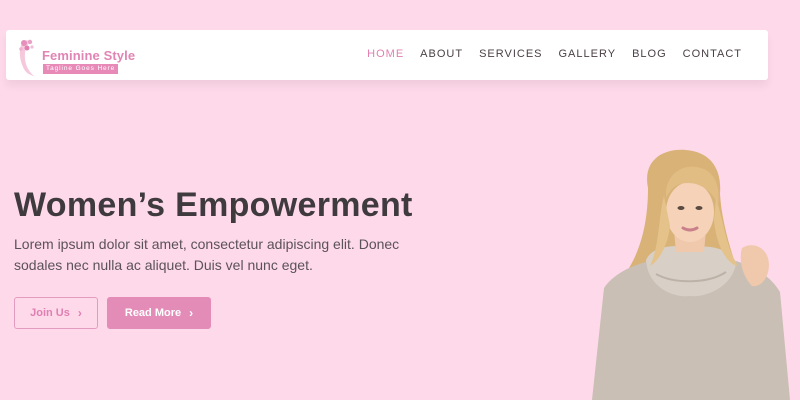 This screenshot has width=800, height=400. I want to click on nav-item-services: SERVICES, so click(510, 54).